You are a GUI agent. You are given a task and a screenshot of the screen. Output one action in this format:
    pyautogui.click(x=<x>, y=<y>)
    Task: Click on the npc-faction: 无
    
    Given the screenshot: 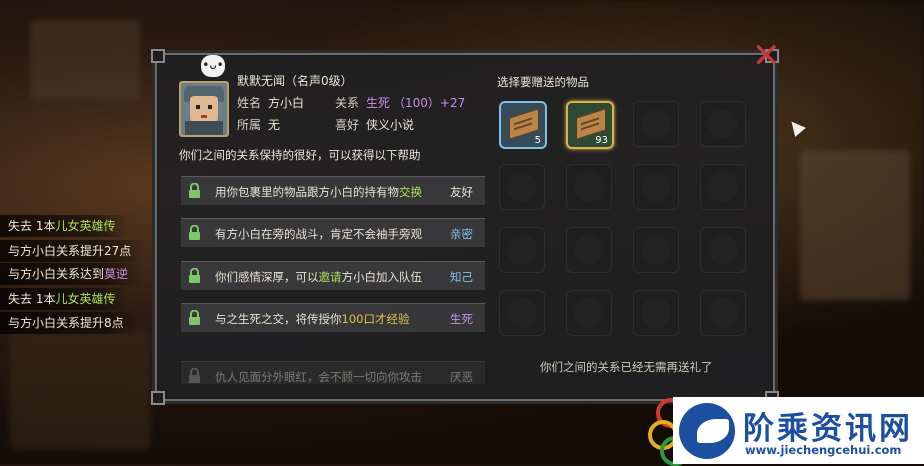 What is the action you would take?
    pyautogui.click(x=274, y=125)
    